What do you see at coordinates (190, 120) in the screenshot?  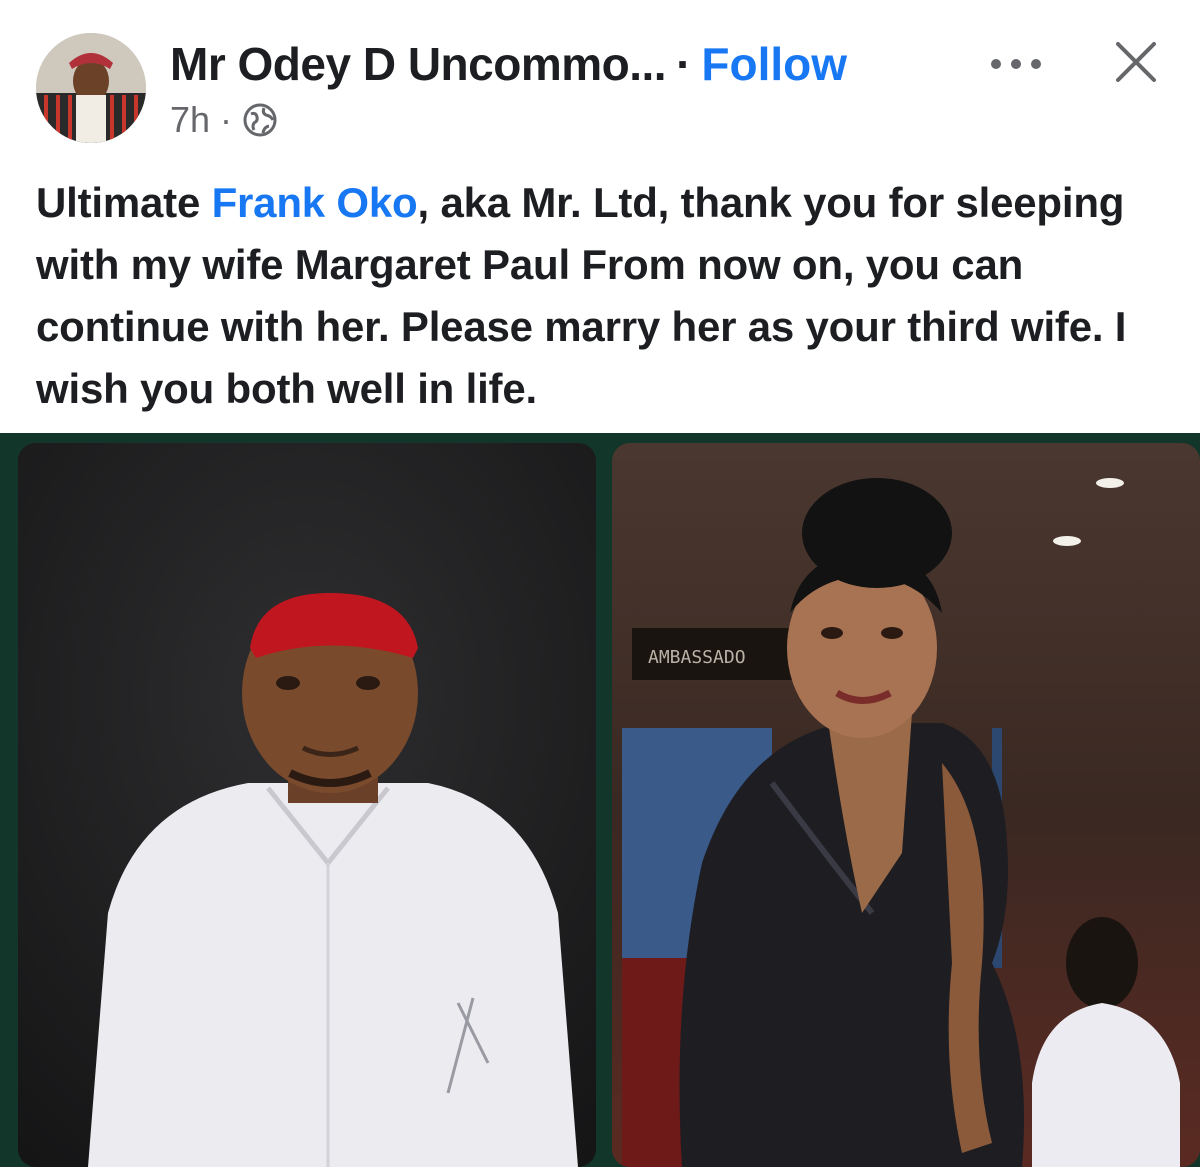 I see `timestamp: 7h` at bounding box center [190, 120].